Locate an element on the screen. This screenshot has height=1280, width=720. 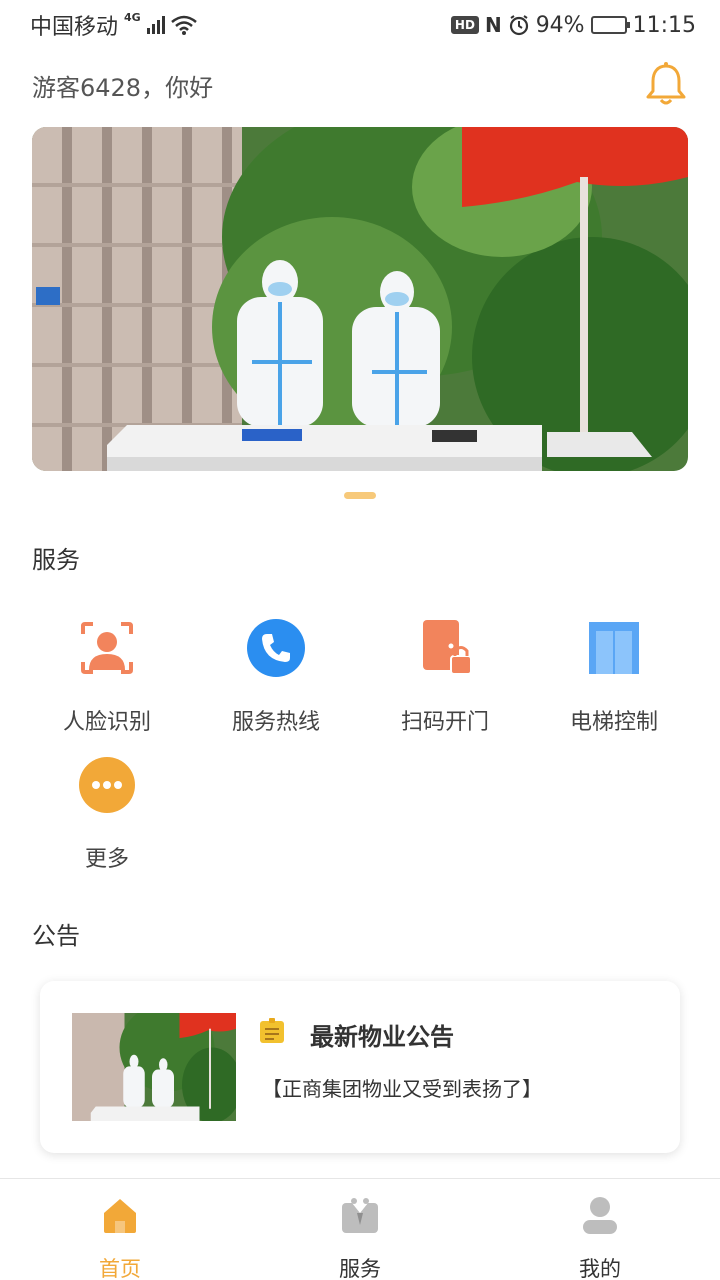
bell-icon is located at coordinates (666, 84).